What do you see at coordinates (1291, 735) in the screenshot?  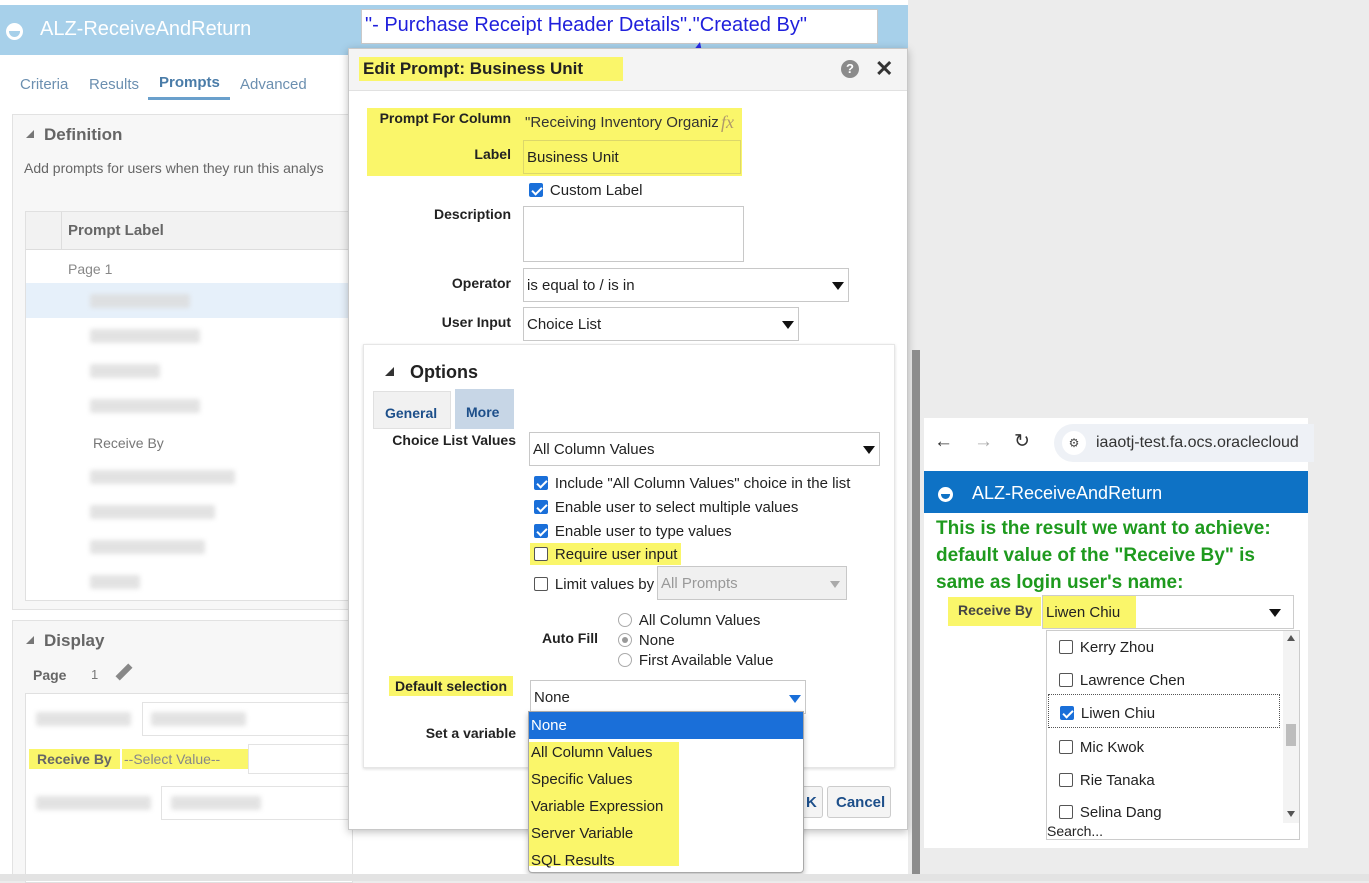 I see `scroll-thumb` at bounding box center [1291, 735].